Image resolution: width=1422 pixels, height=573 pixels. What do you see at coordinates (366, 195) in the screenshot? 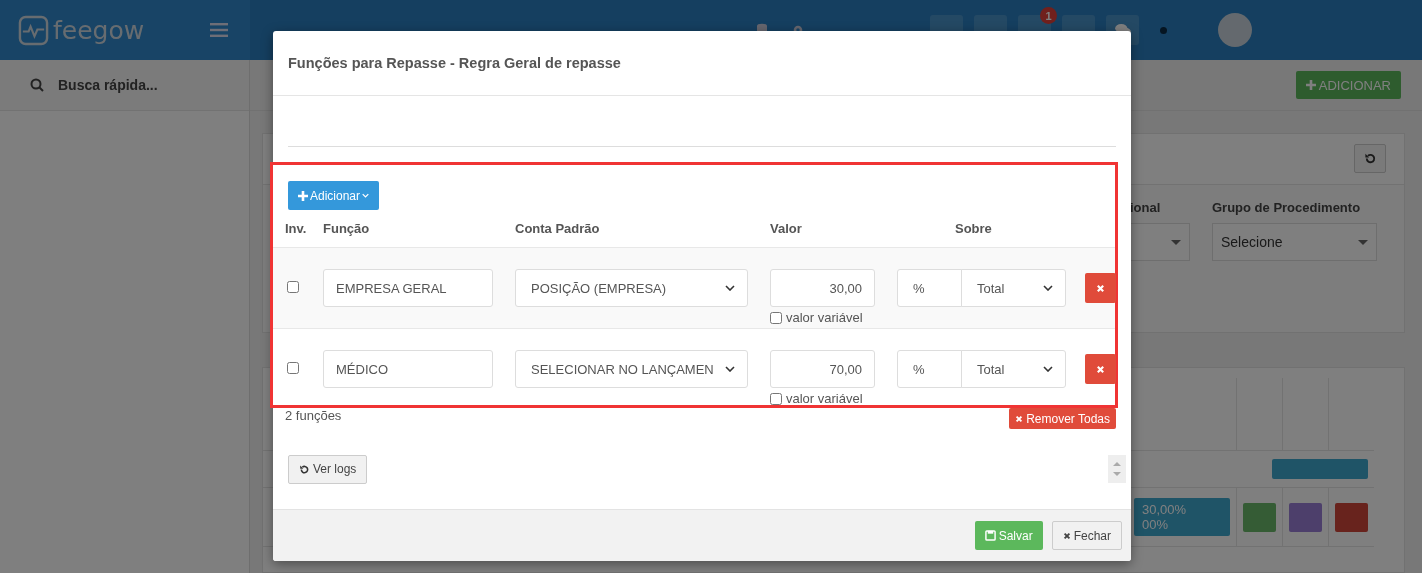
I see `caret-icon` at bounding box center [366, 195].